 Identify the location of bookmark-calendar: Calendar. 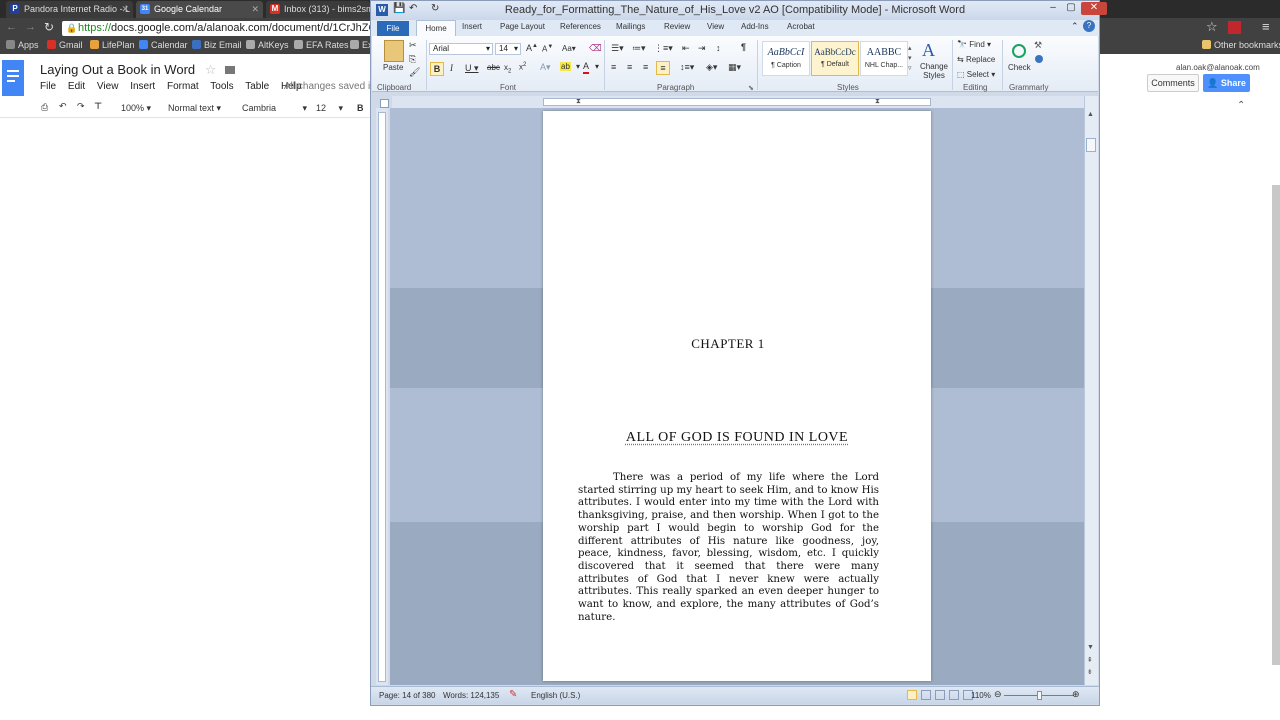
(163, 45).